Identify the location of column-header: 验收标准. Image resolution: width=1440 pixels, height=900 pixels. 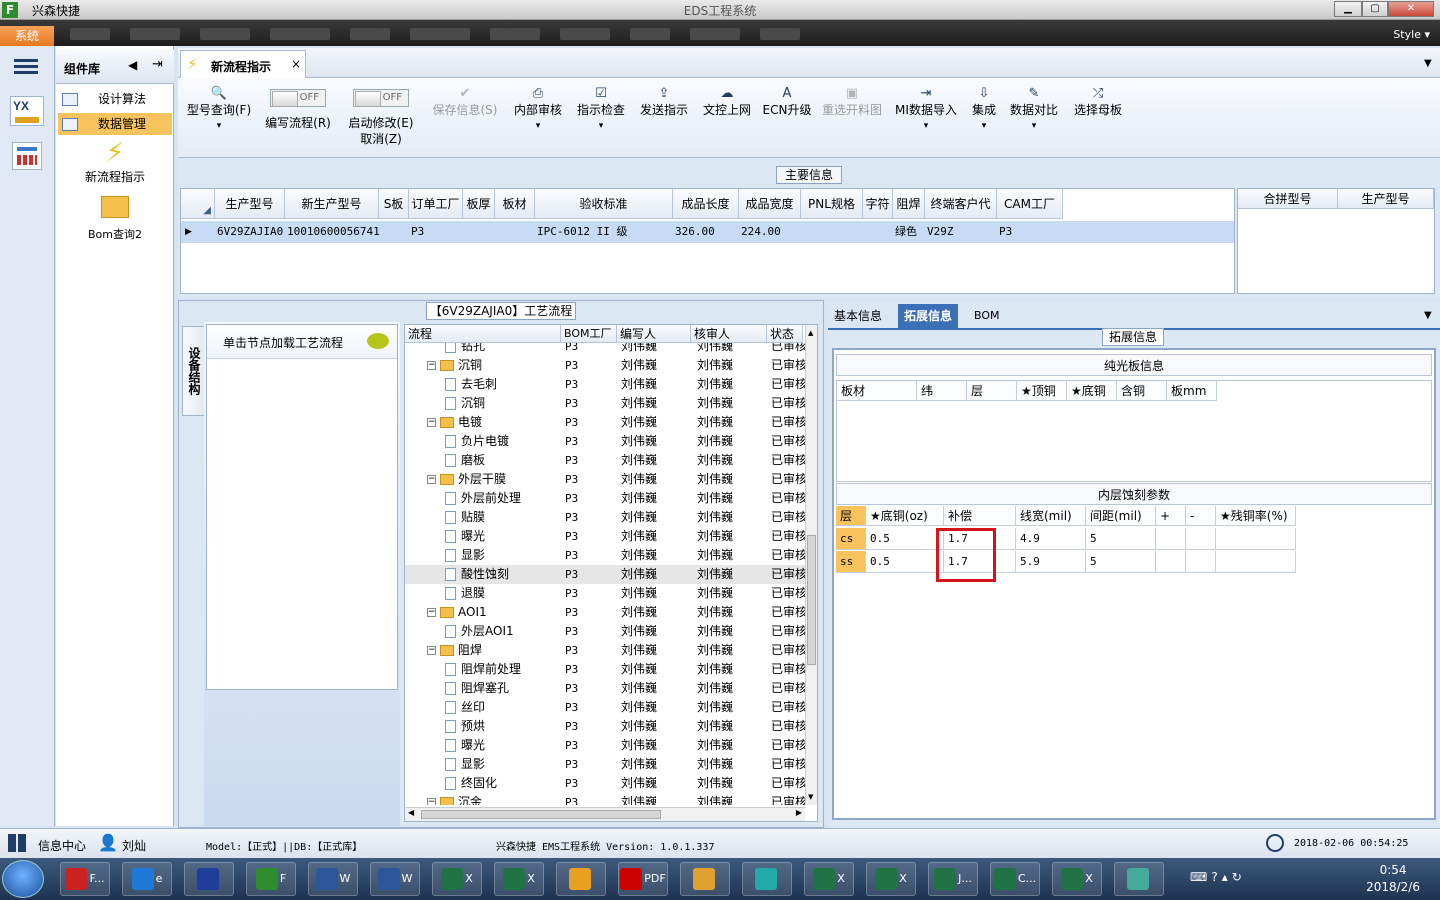
(604, 204).